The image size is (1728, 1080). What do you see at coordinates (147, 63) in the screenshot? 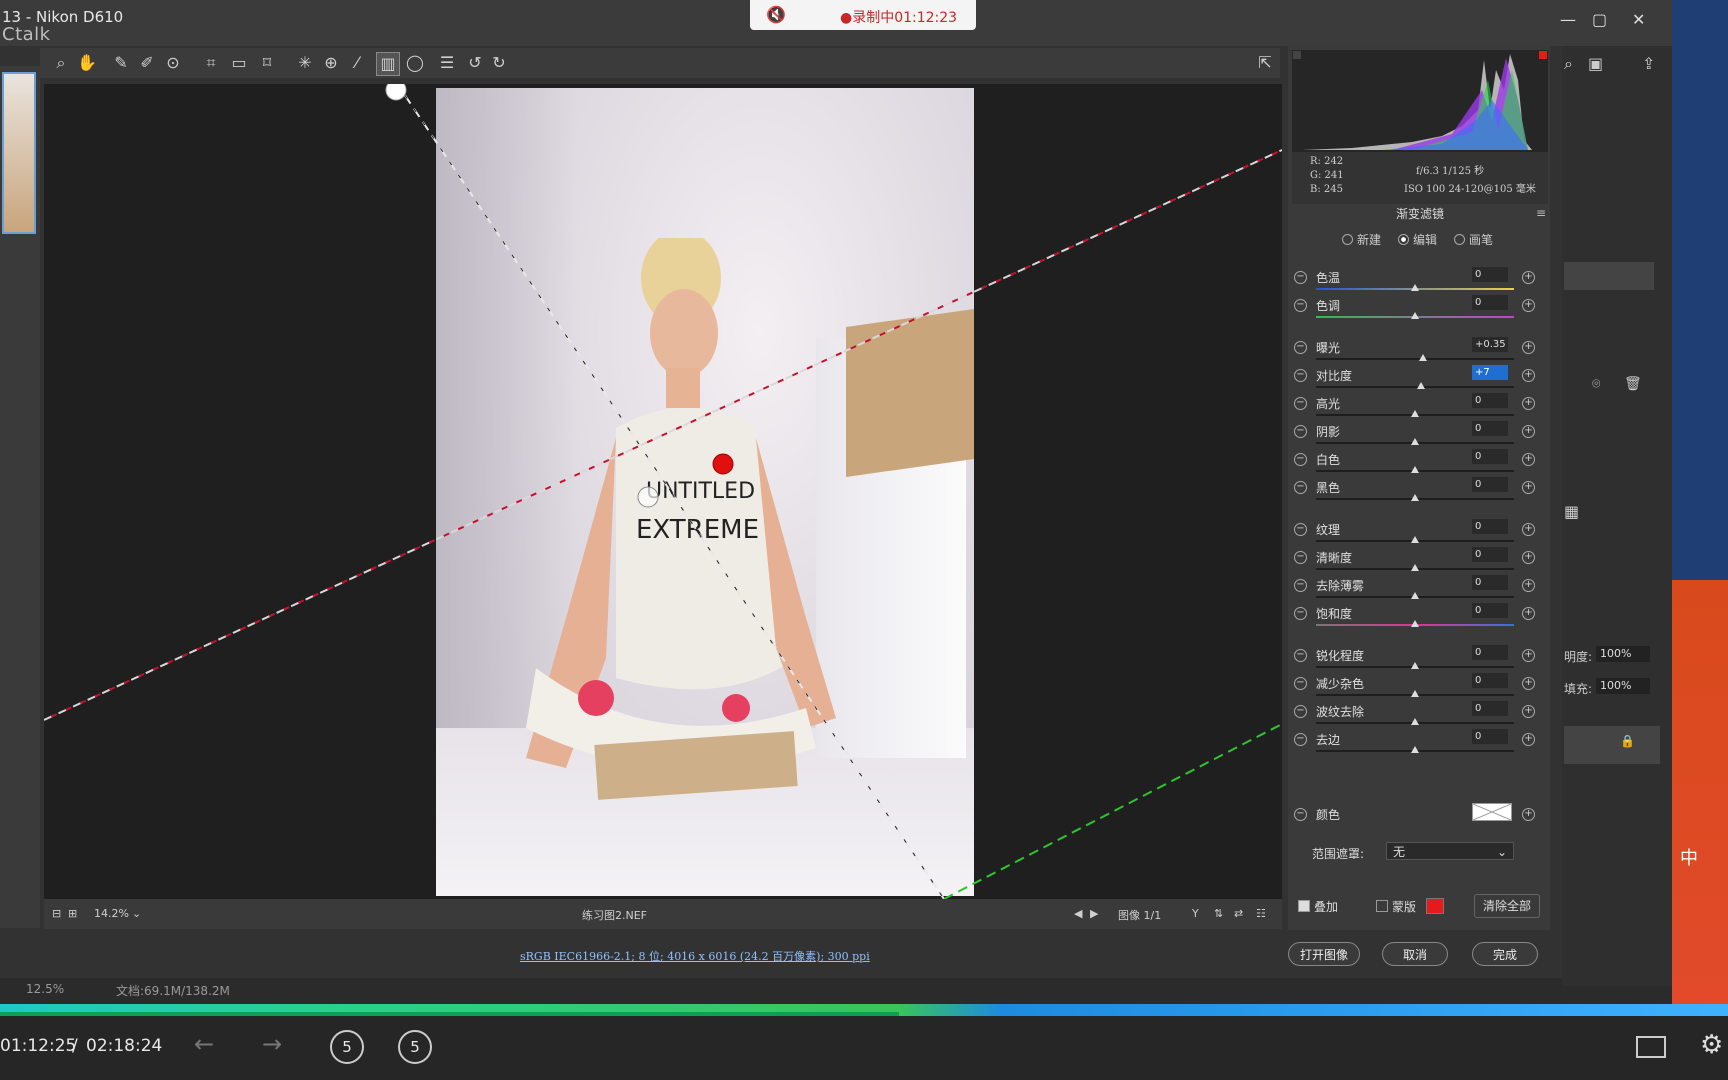
I see `color-sampler-icon: ✐` at bounding box center [147, 63].